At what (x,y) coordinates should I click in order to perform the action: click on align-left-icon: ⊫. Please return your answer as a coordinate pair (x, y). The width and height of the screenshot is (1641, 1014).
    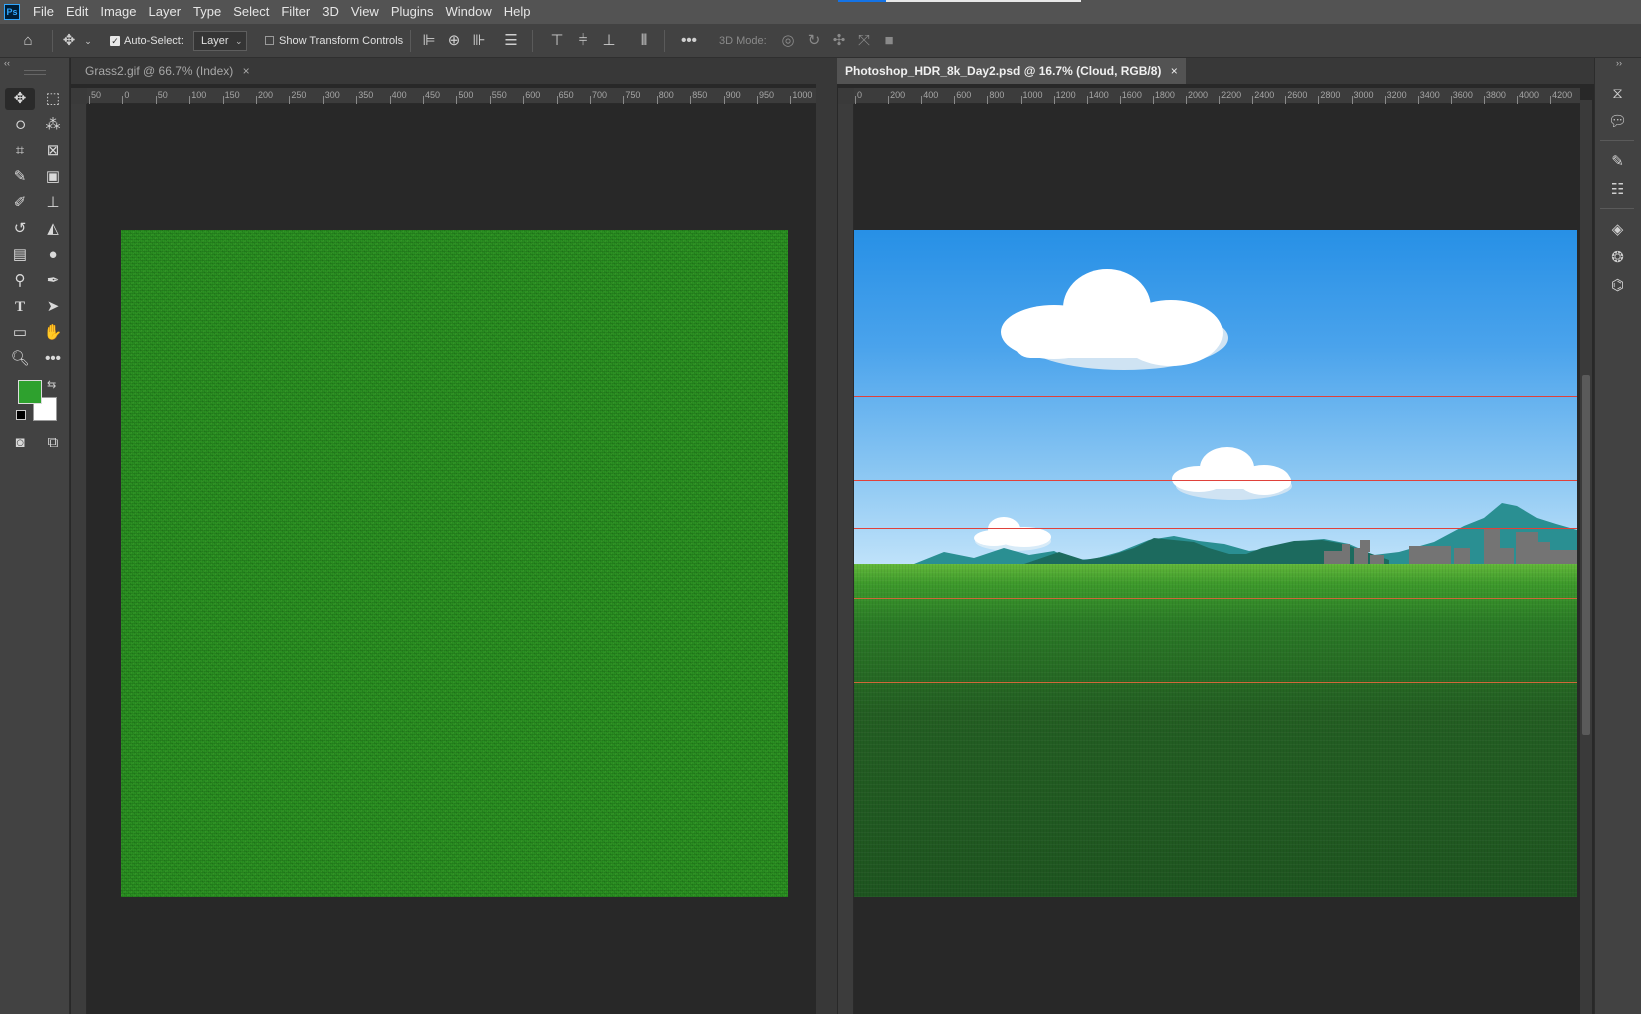
    Looking at the image, I should click on (429, 41).